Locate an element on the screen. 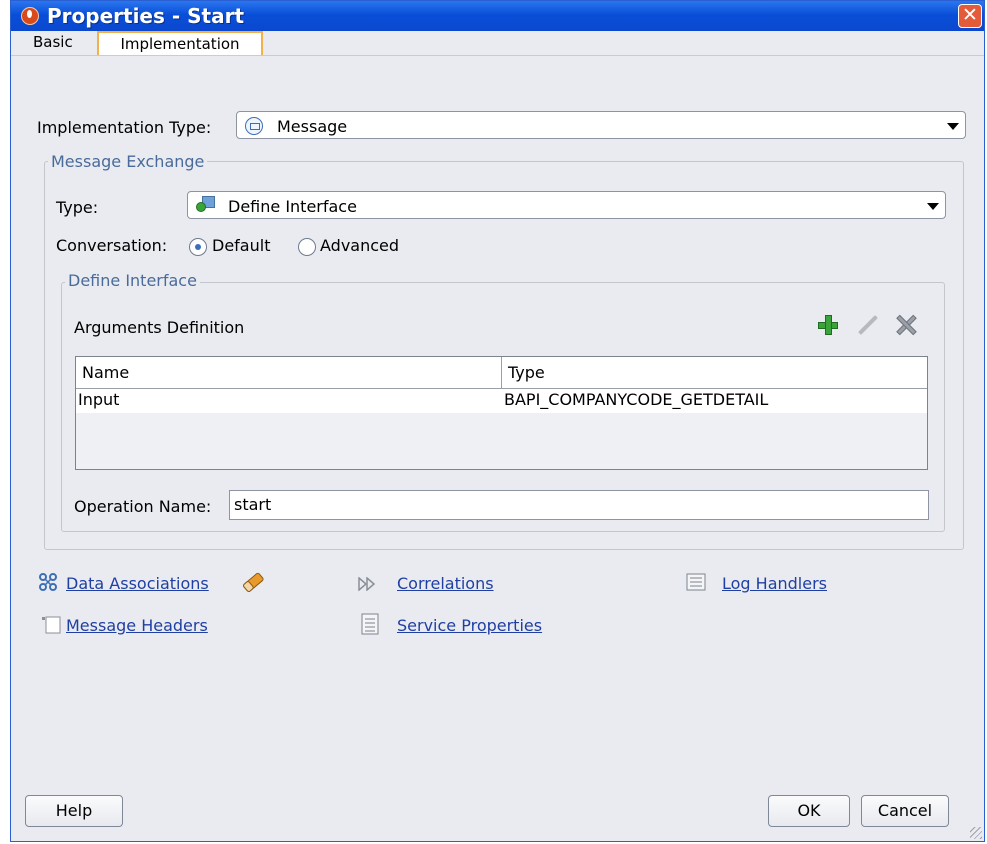  help-button: Help is located at coordinates (74, 811).